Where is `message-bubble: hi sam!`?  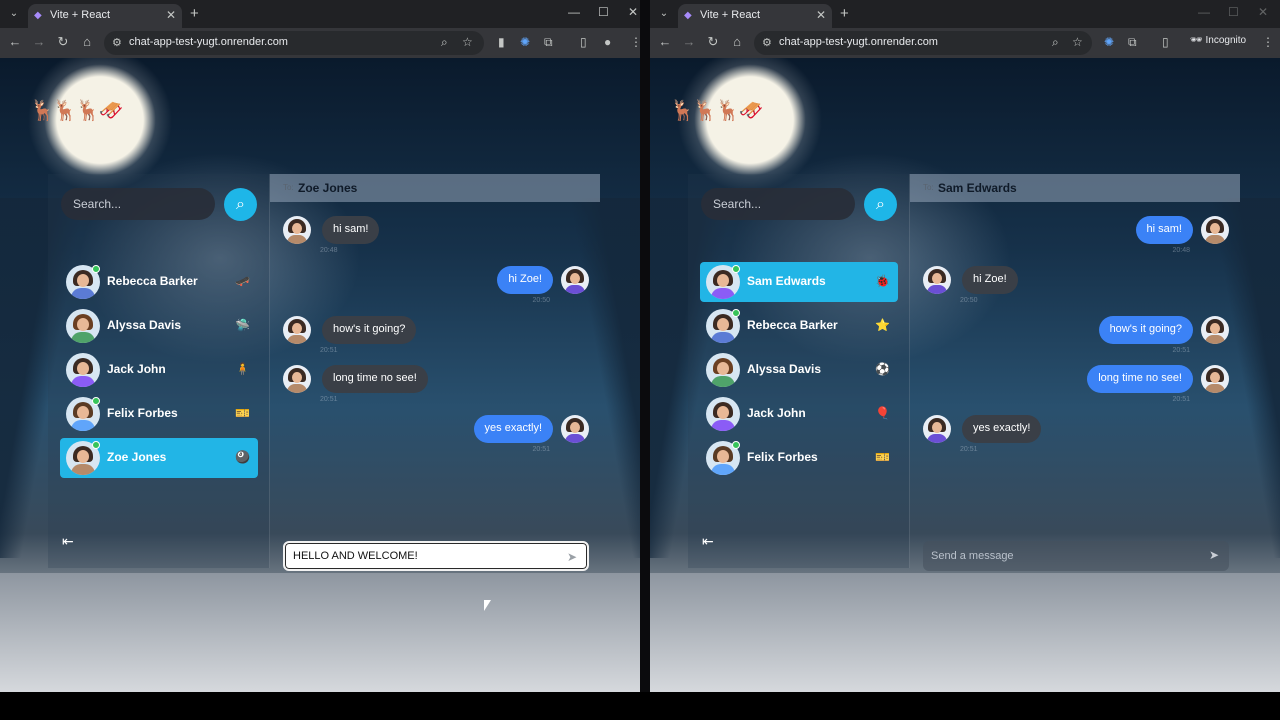
message-bubble: hi sam! is located at coordinates (351, 230).